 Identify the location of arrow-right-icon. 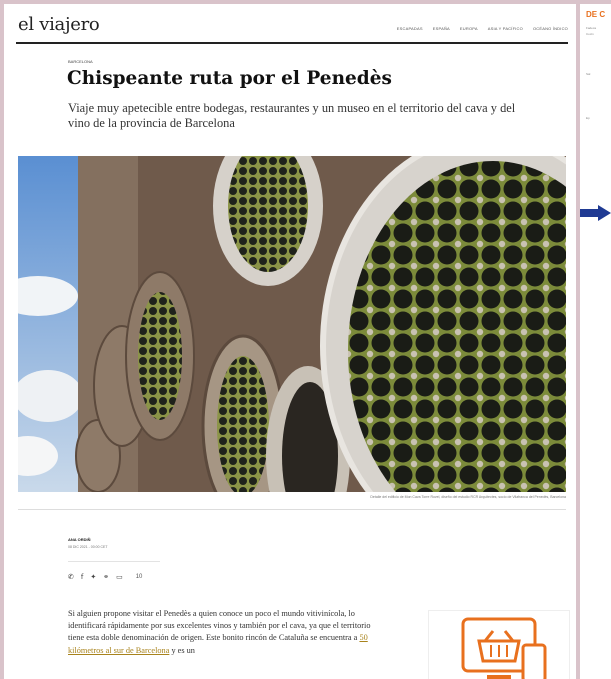
(595, 213).